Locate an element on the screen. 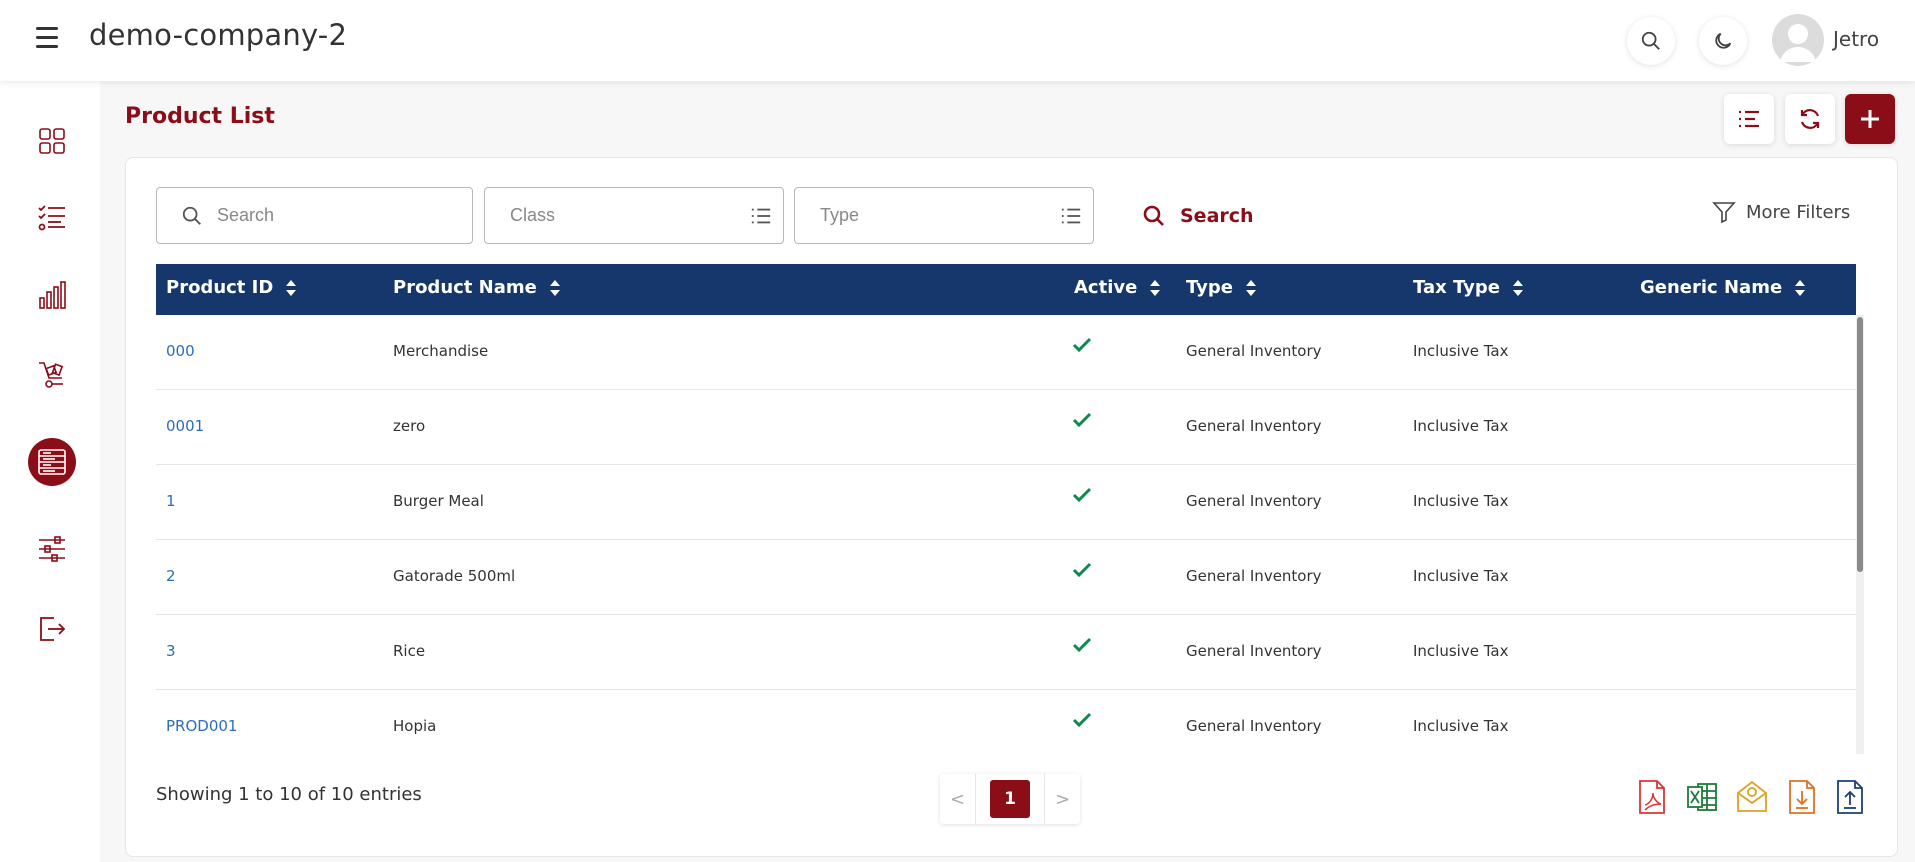 This screenshot has width=1915, height=862. sidebar is located at coordinates (50, 471).